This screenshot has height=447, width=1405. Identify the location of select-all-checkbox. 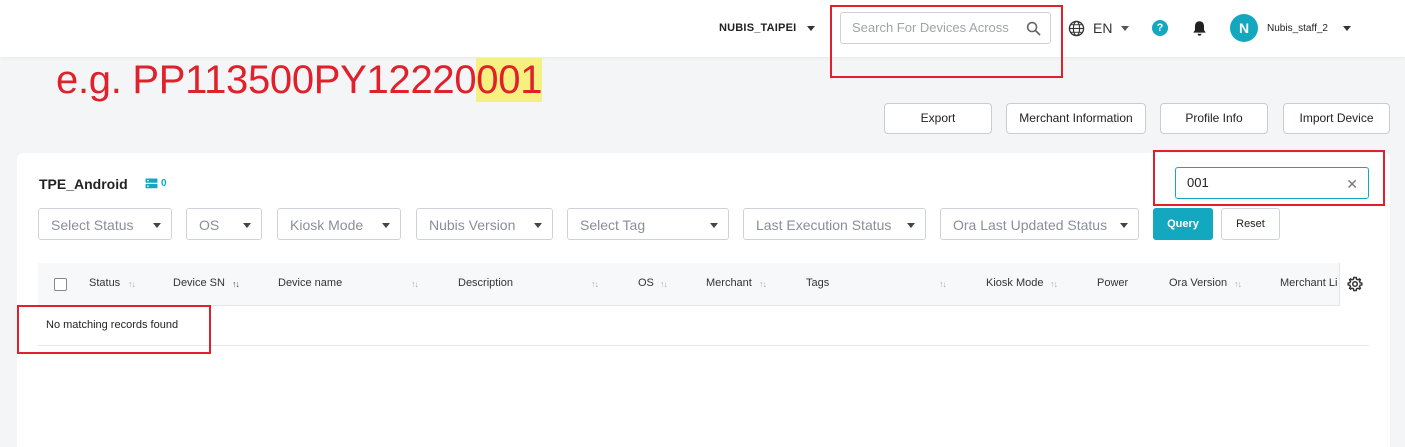
(60, 284).